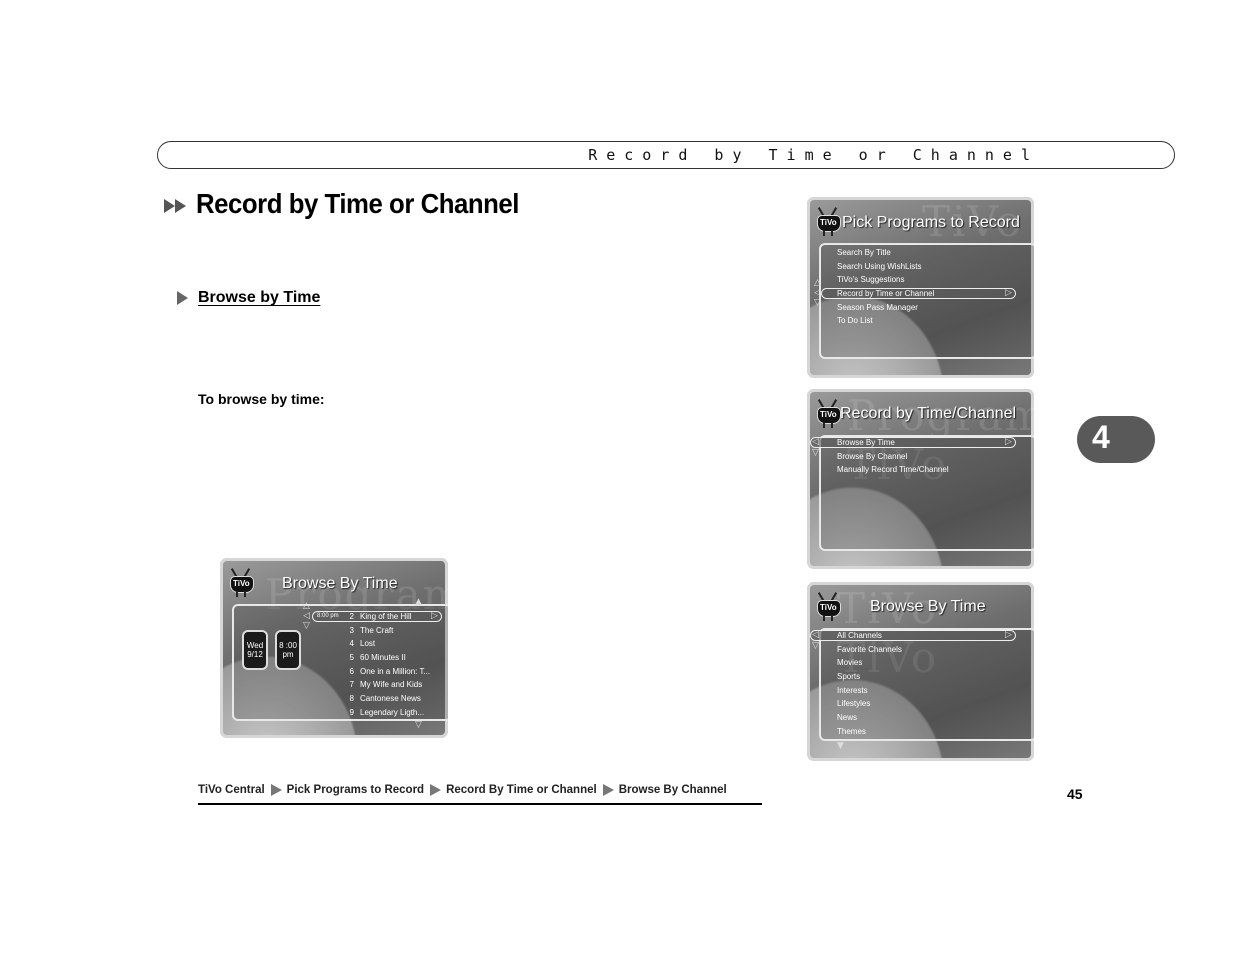  Describe the element at coordinates (1101, 437) in the screenshot. I see `chapter-number: 4` at that location.